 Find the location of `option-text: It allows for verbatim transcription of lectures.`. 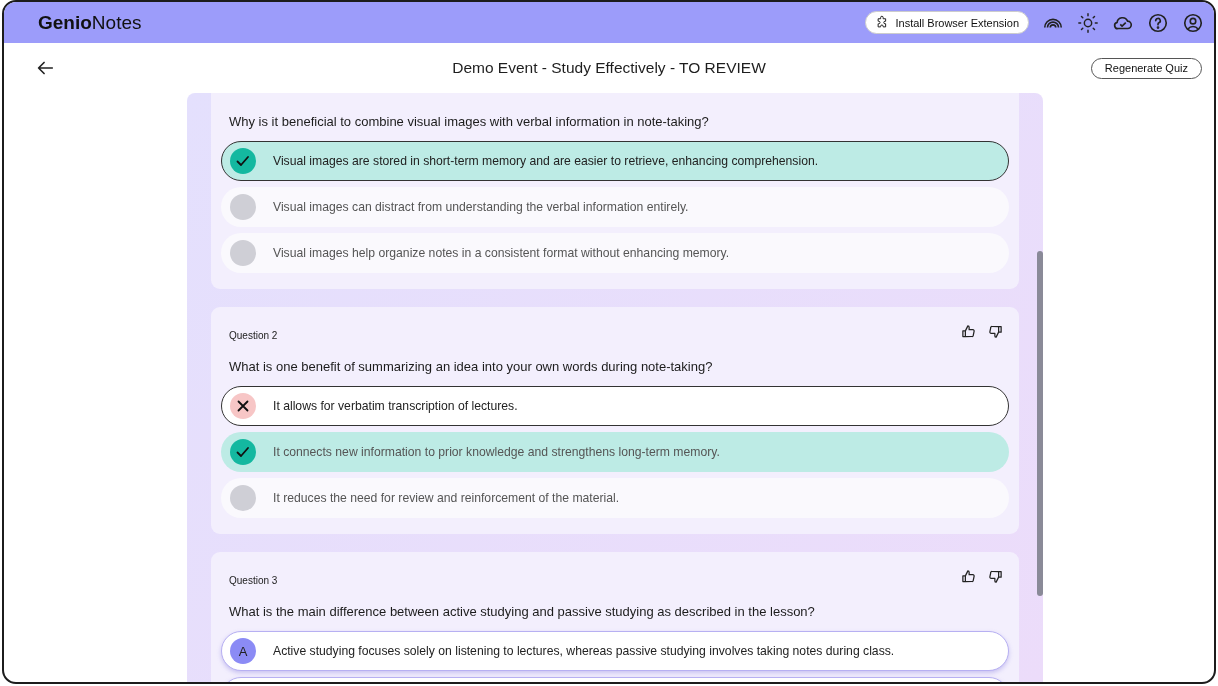

option-text: It allows for verbatim transcription of lectures. is located at coordinates (395, 406).